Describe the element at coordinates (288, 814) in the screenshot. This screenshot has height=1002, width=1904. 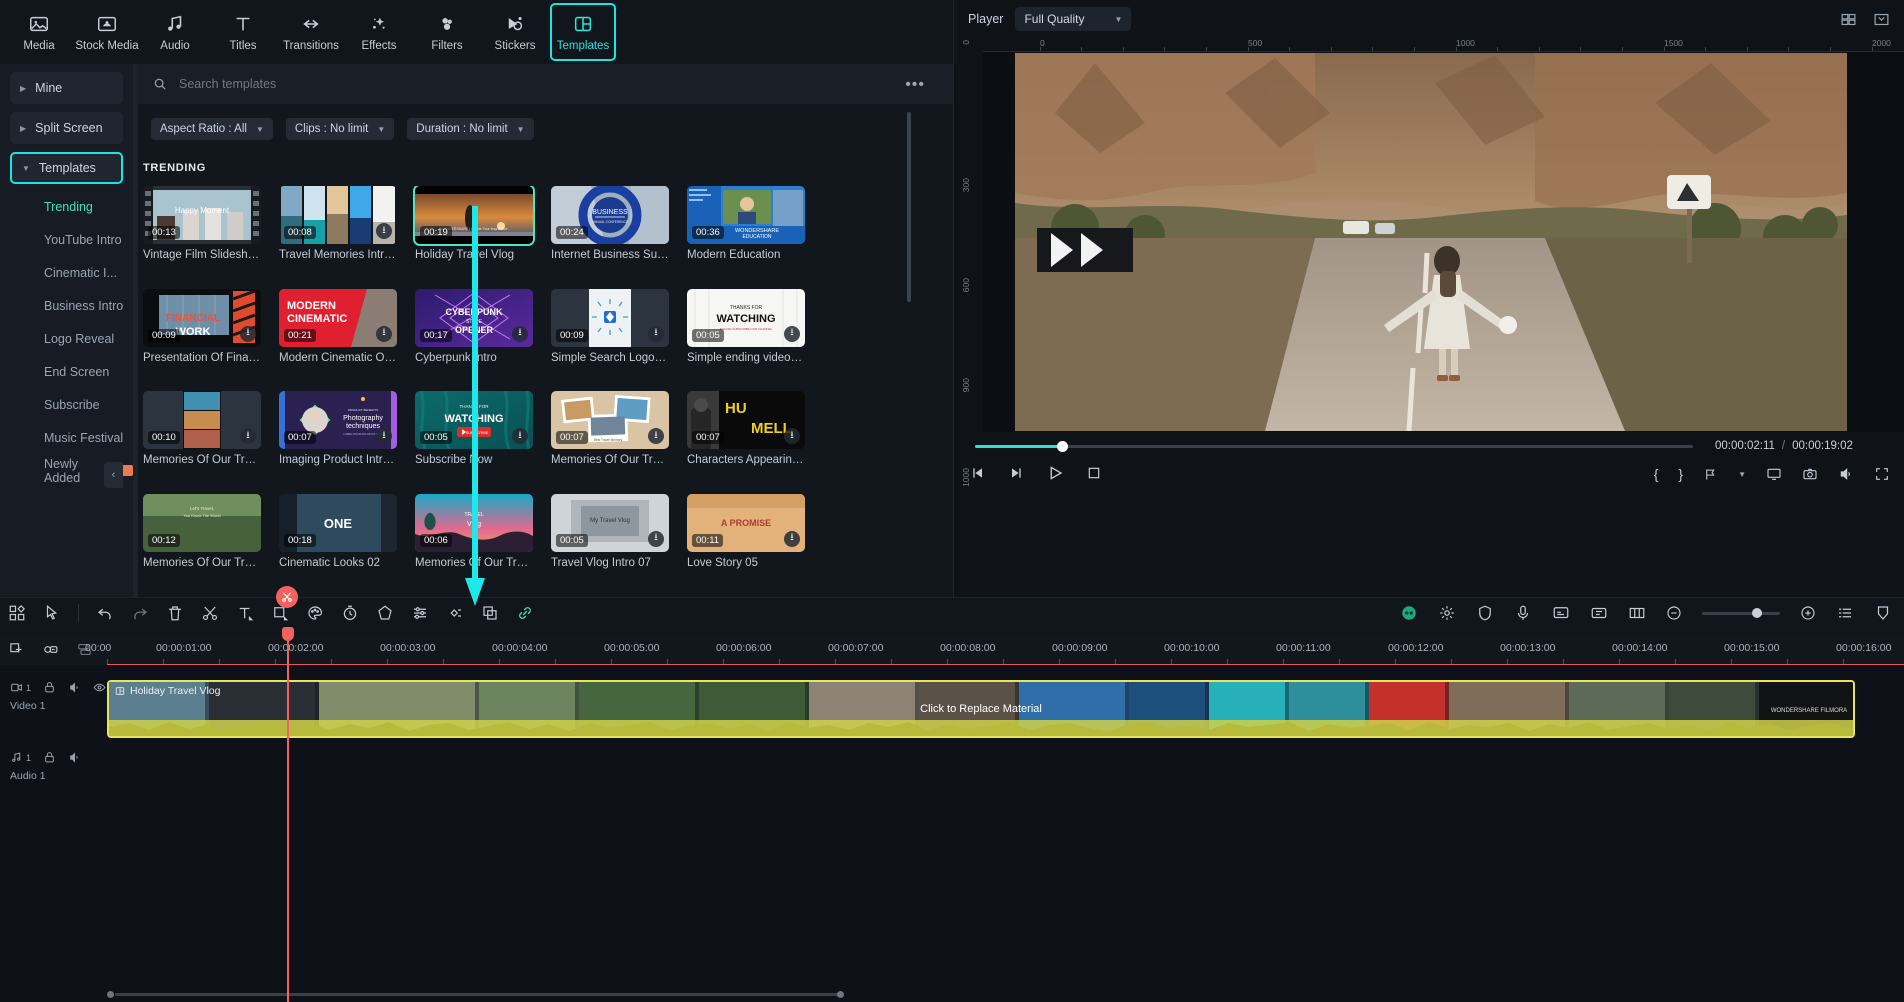
I see `timeline-playhead` at that location.